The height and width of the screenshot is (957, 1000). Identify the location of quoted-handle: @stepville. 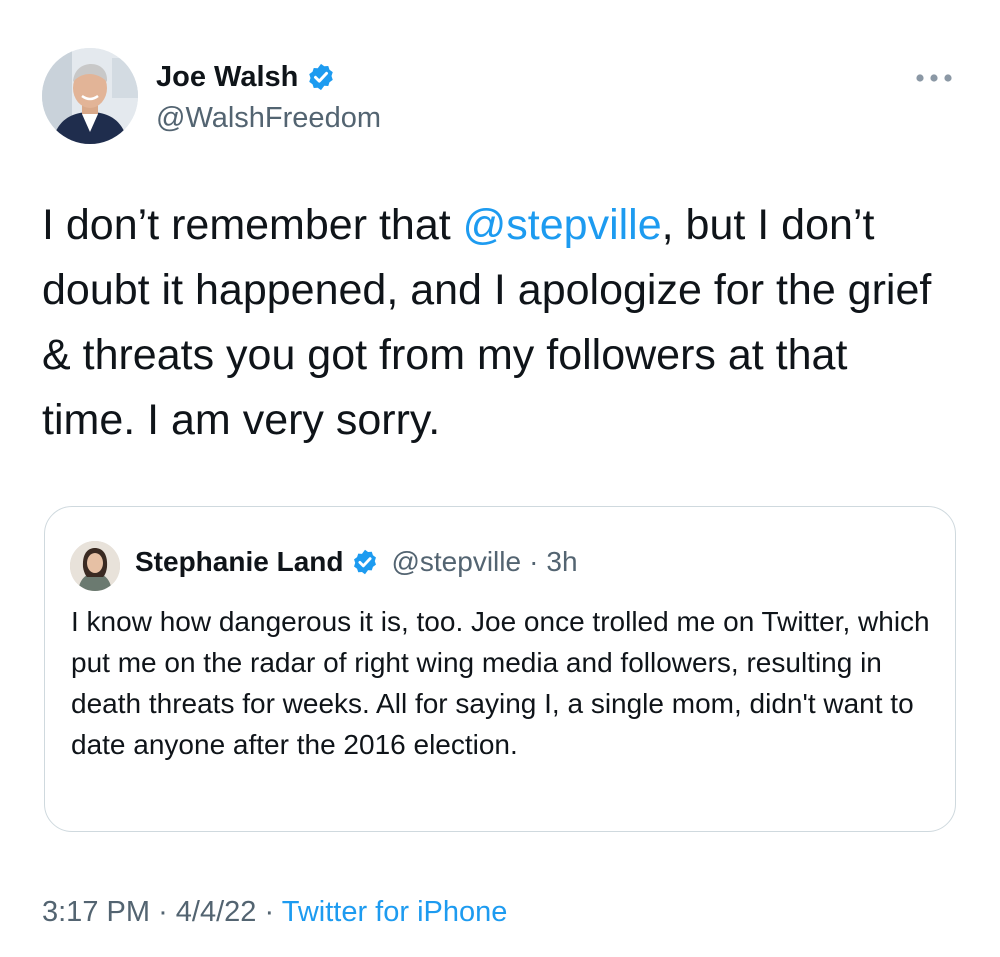
(456, 562).